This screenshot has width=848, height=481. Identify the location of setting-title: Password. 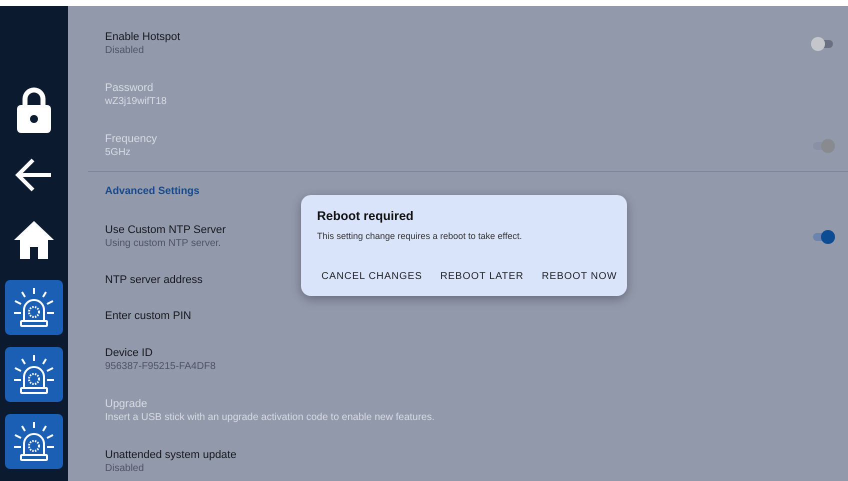
(129, 87).